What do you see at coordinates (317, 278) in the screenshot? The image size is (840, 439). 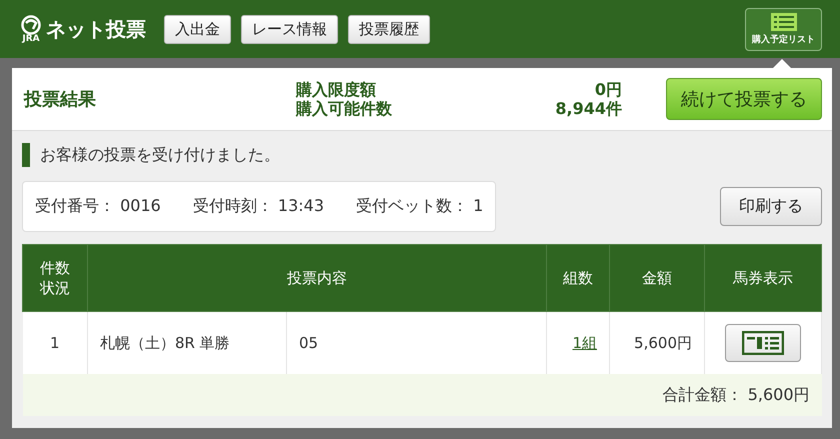 I see `column-header: 投票内容` at bounding box center [317, 278].